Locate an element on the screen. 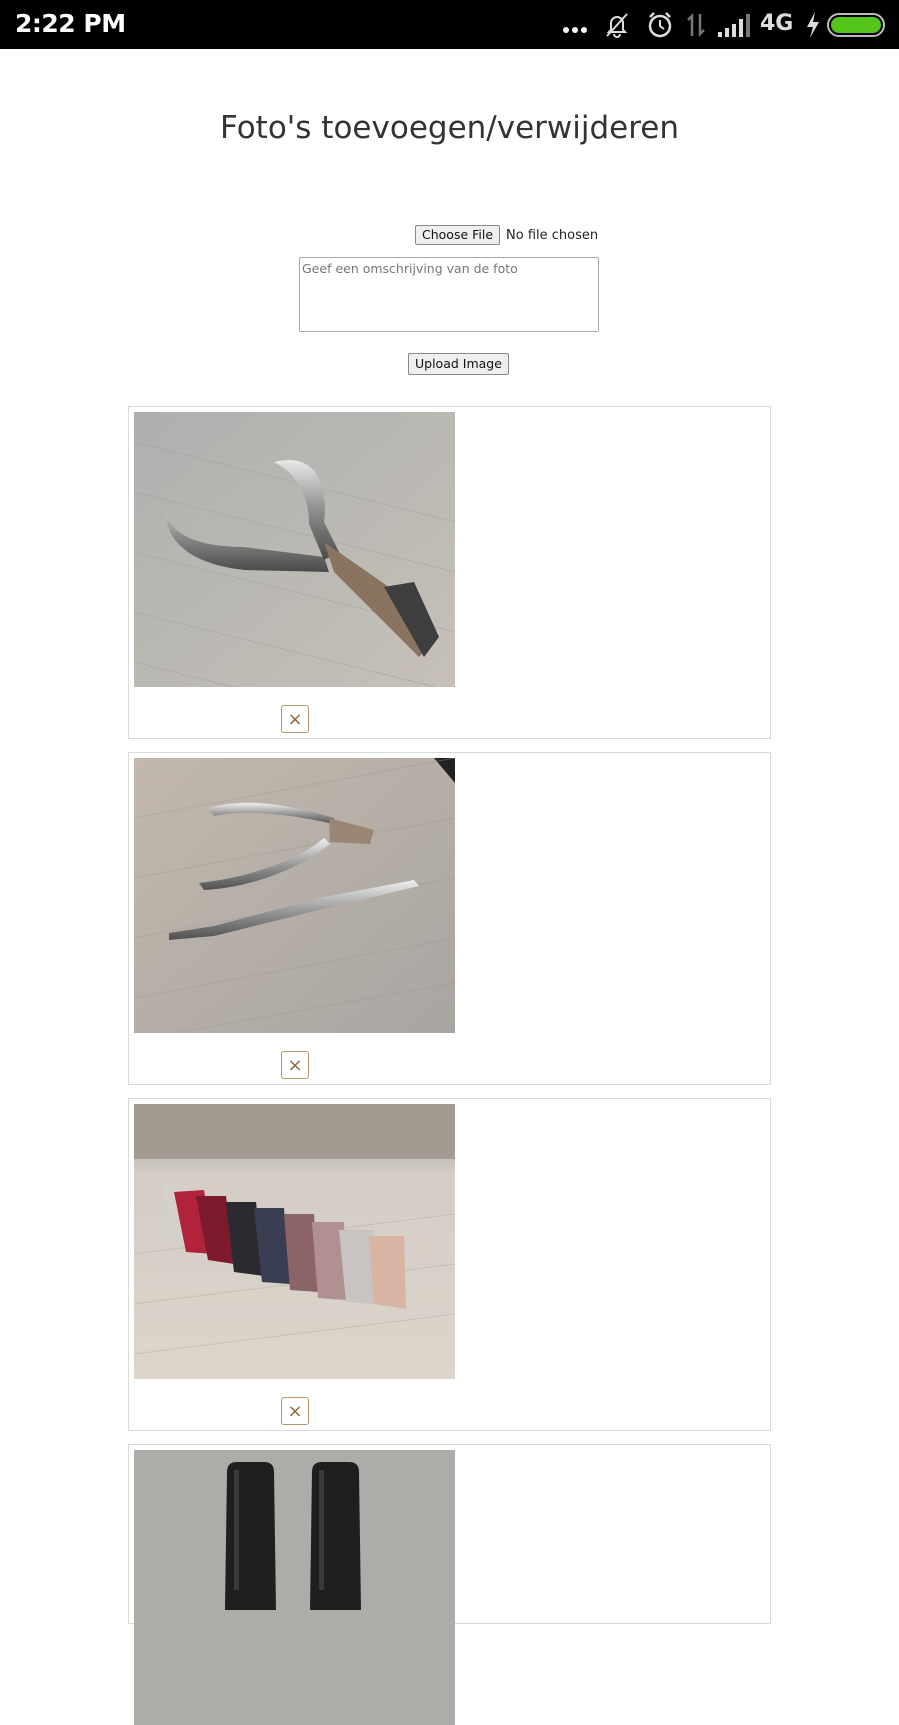 Image resolution: width=899 pixels, height=1725 pixels. photo-card is located at coordinates (449, 1584).